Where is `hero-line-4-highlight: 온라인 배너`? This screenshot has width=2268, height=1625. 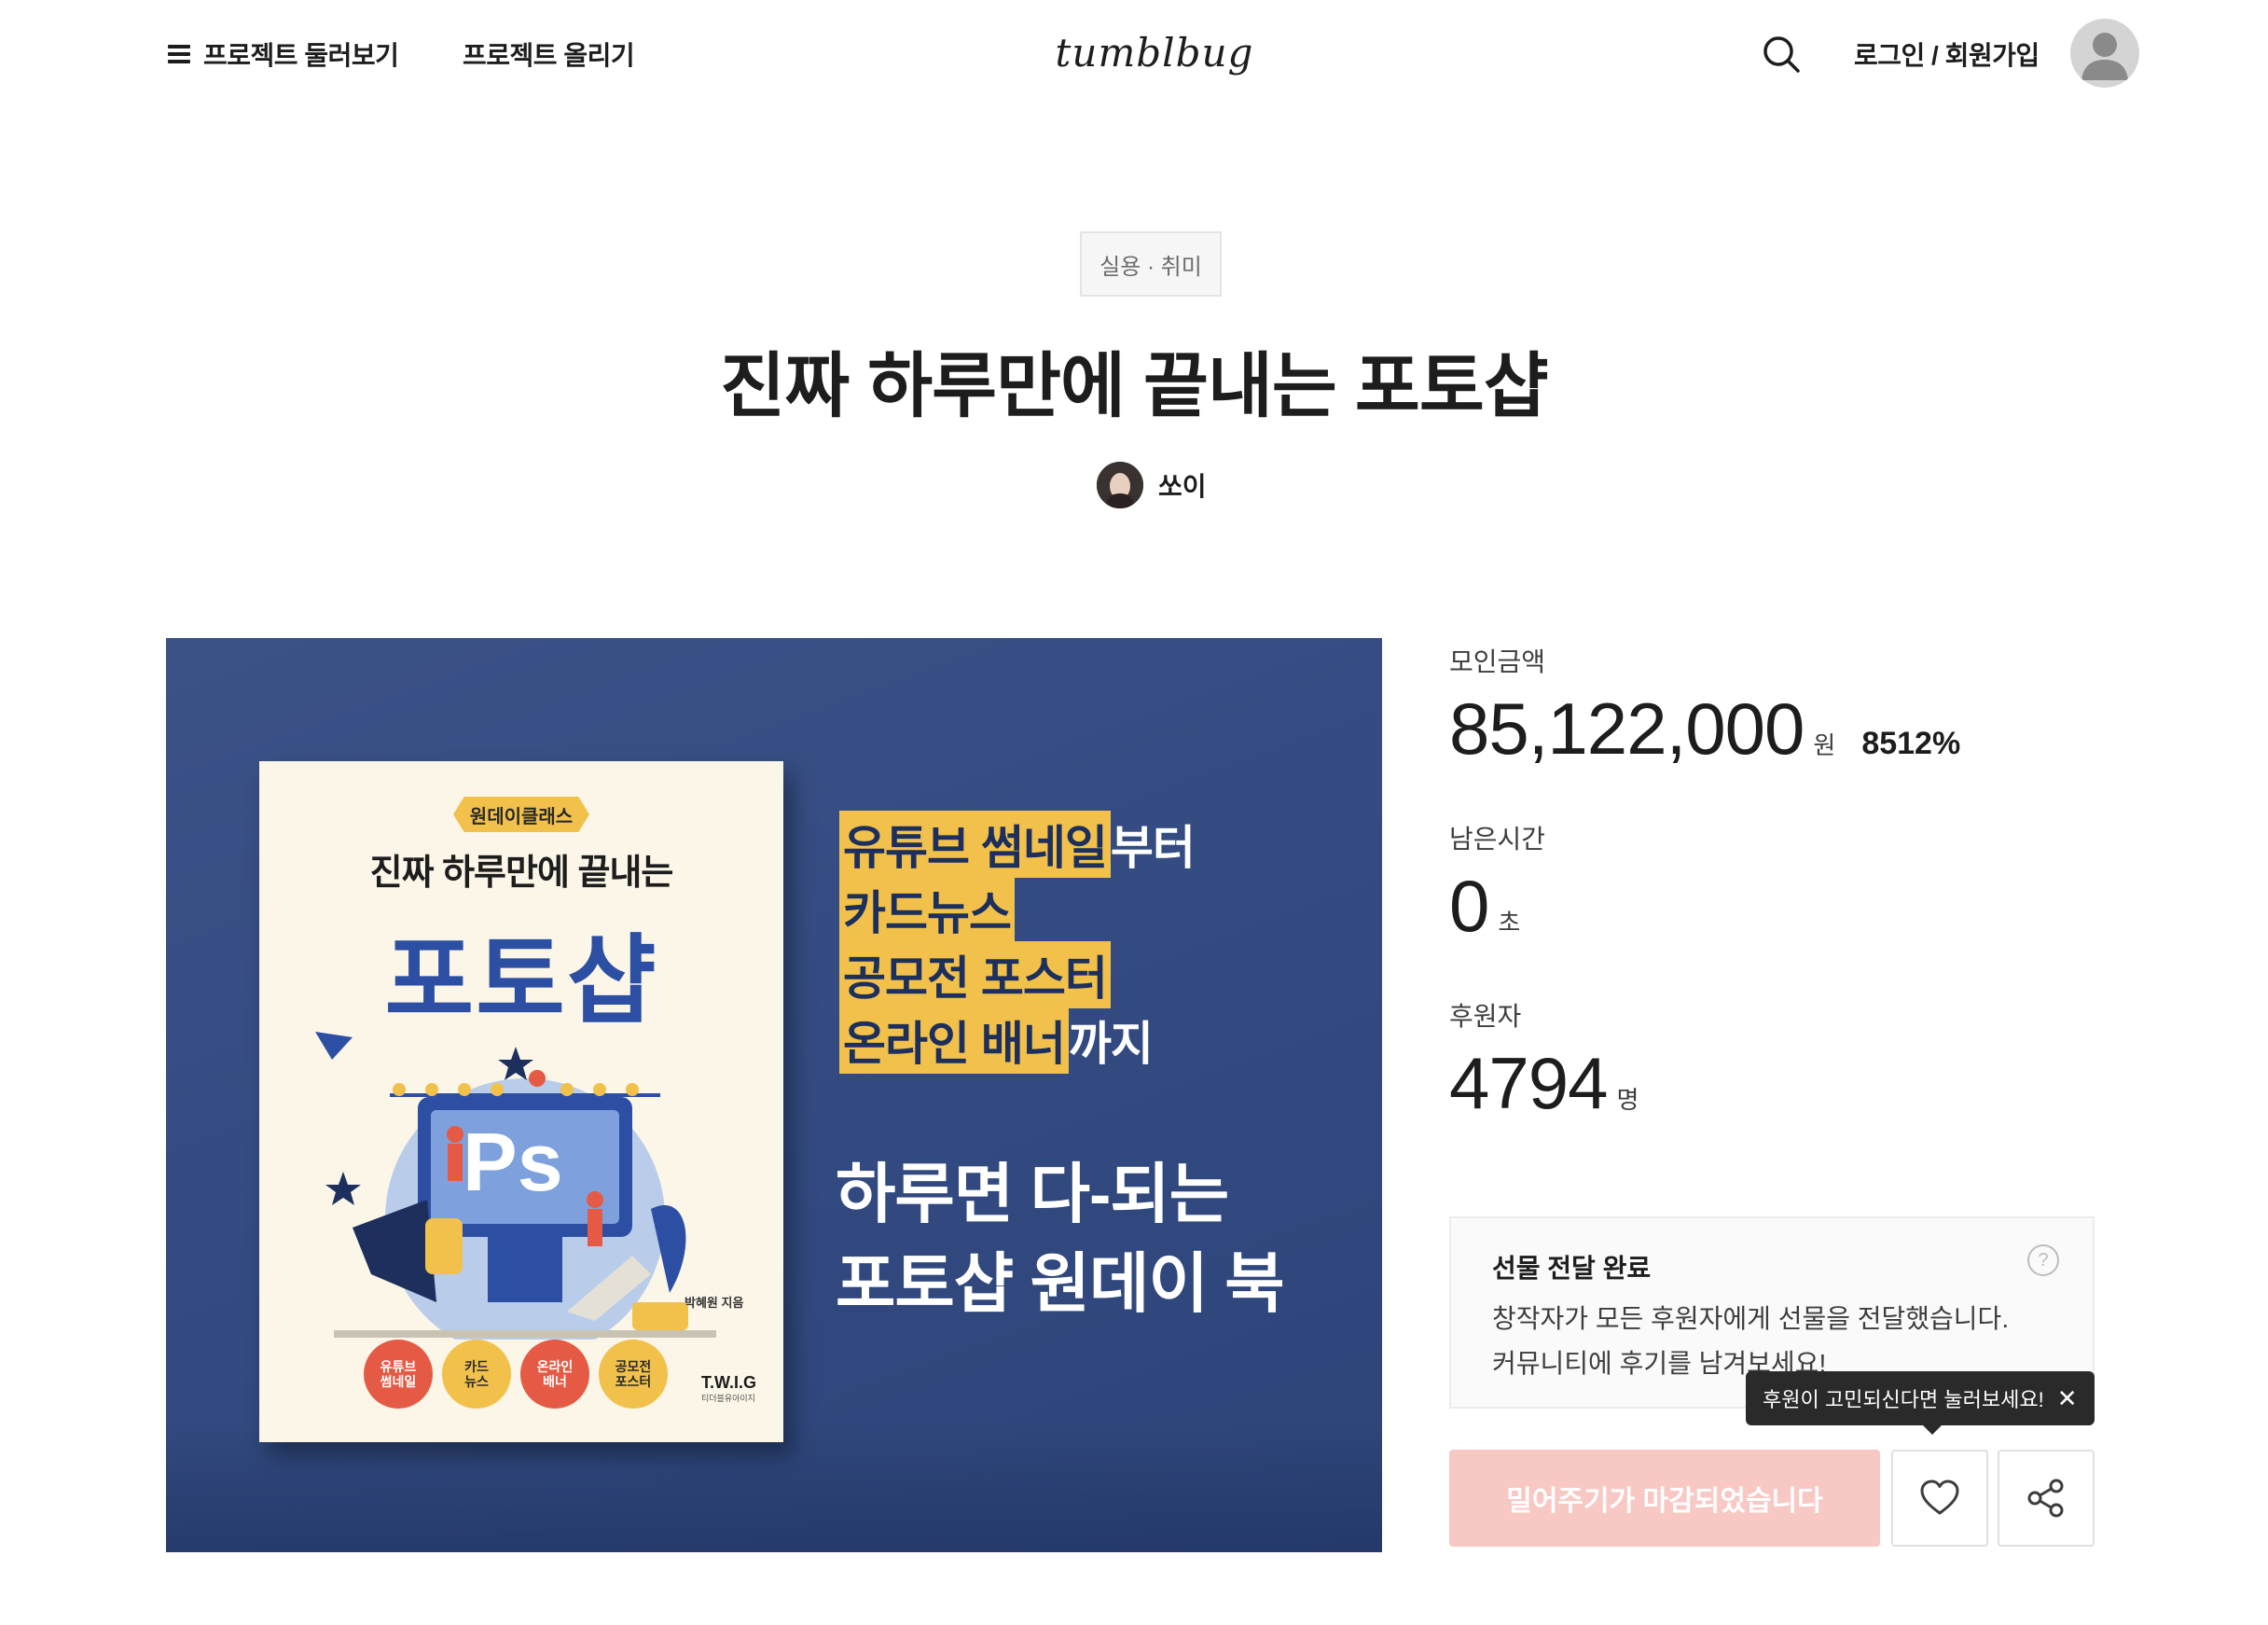
hero-line-4-highlight: 온라인 배너 is located at coordinates (954, 1041).